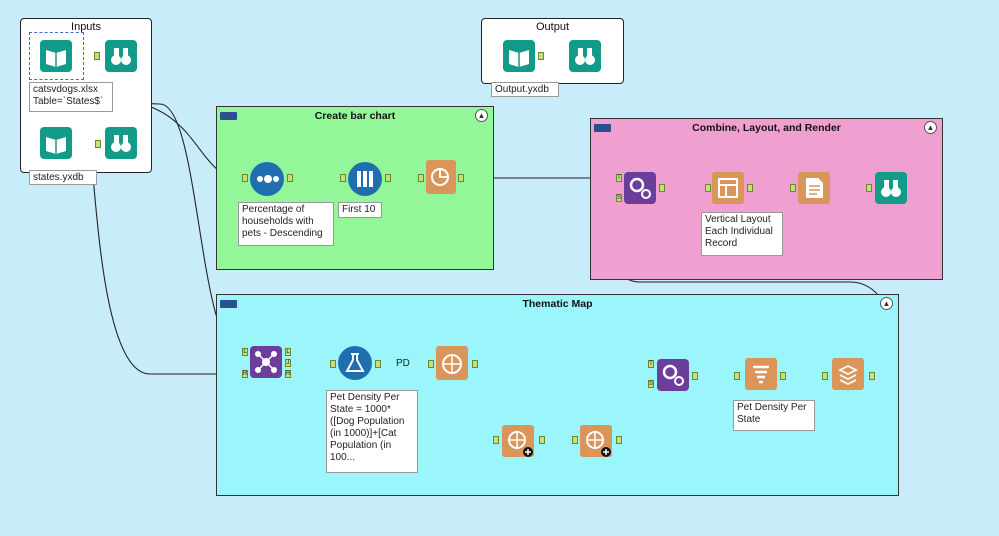  I want to click on layout-label: Vertical Layout Each Individual Record, so click(742, 234).